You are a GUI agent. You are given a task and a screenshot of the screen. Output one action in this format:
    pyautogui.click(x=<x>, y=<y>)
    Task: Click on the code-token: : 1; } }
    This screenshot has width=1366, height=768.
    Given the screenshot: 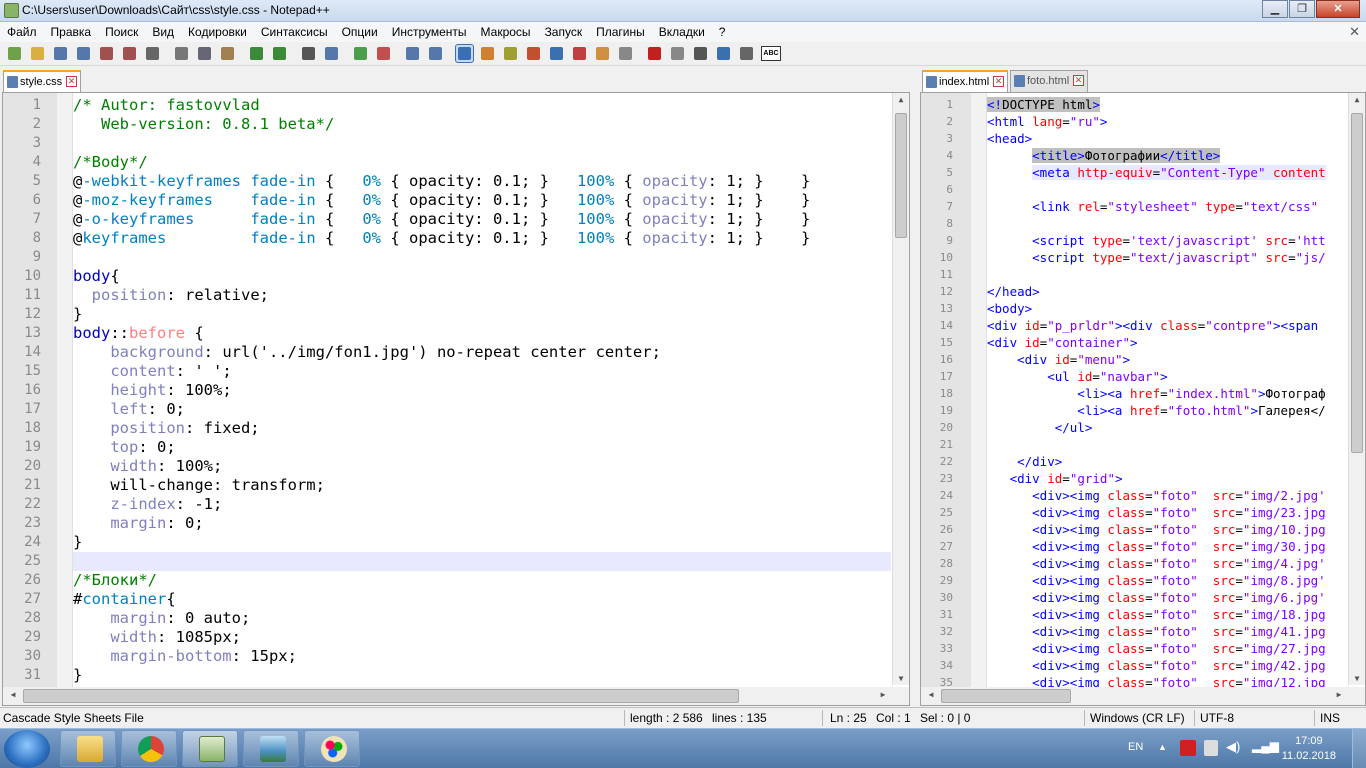 What is the action you would take?
    pyautogui.click(x=759, y=200)
    